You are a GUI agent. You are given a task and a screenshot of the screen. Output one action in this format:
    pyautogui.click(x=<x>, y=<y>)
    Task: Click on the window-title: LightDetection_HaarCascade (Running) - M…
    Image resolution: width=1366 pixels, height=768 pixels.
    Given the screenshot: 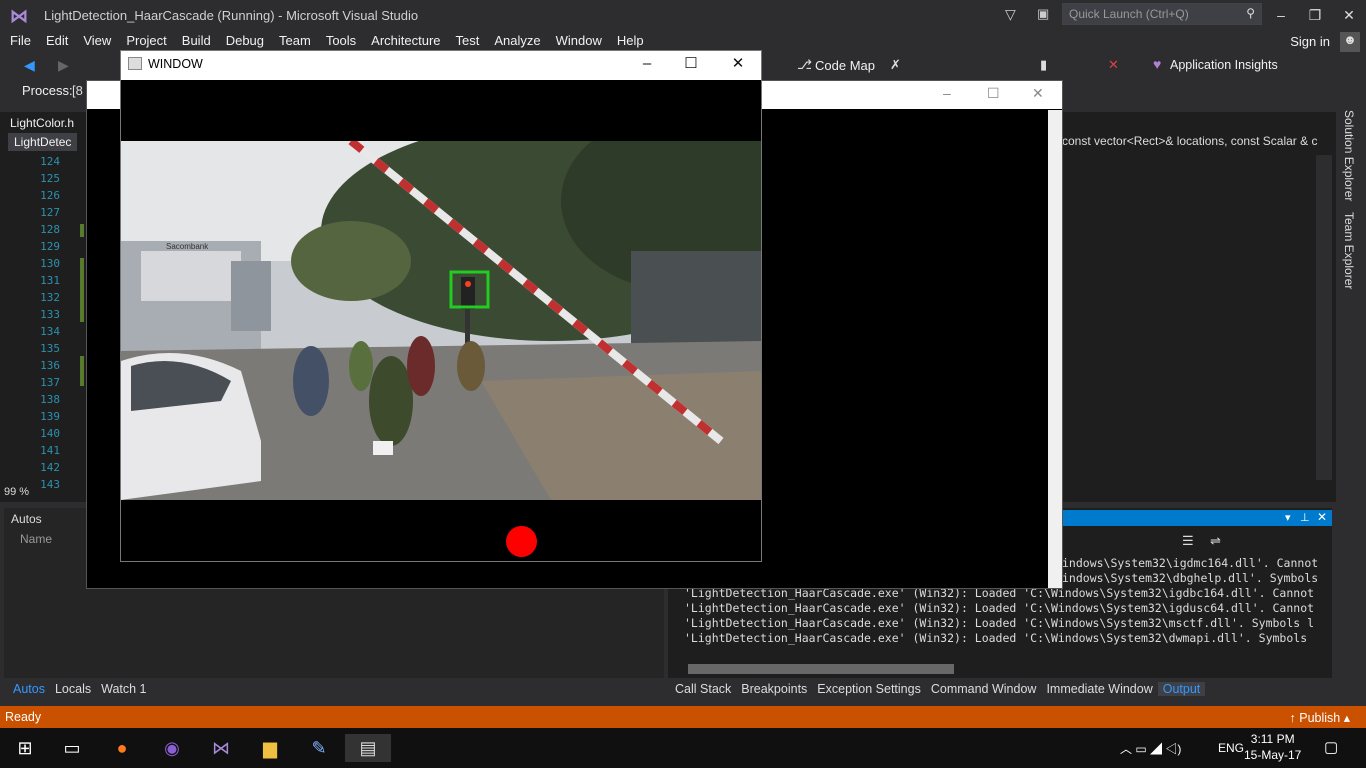 What is the action you would take?
    pyautogui.click(x=231, y=15)
    